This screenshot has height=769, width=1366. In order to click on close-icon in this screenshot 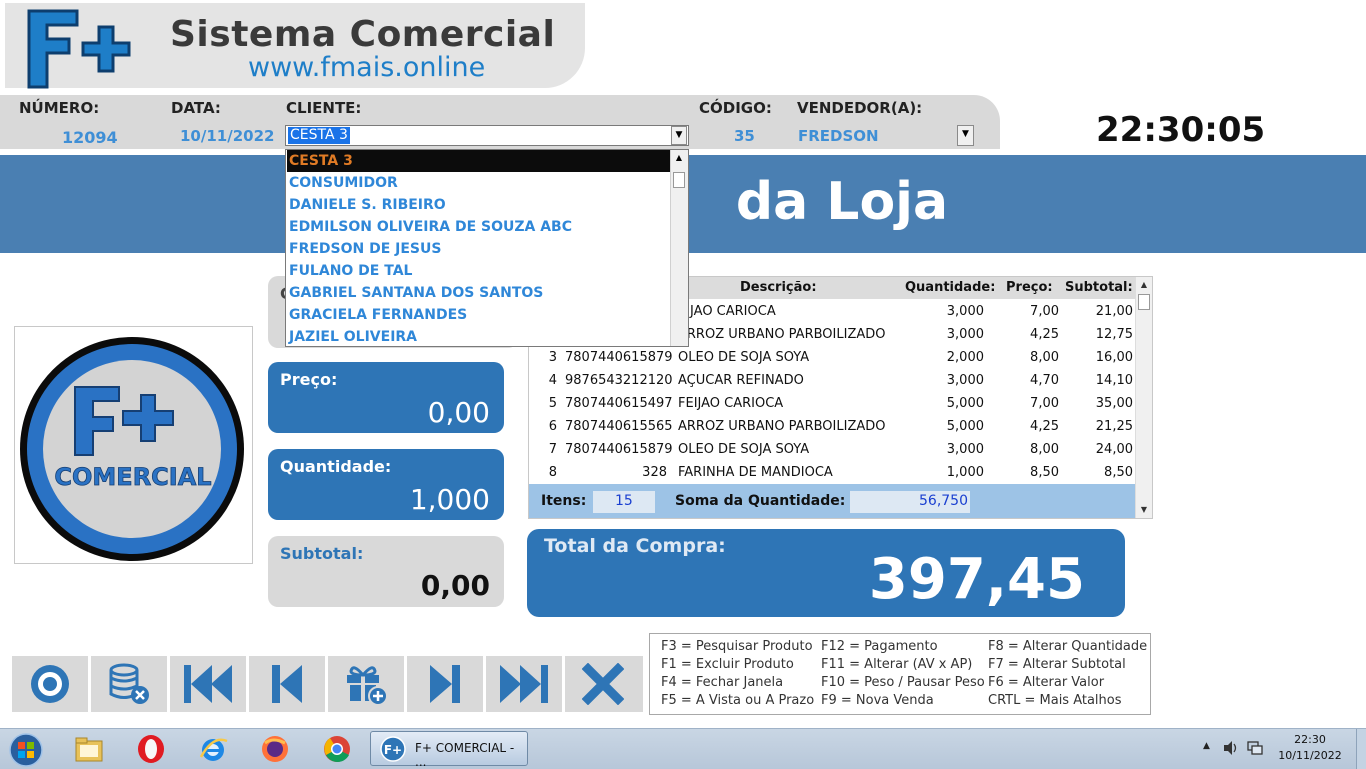, I will do `click(603, 684)`.